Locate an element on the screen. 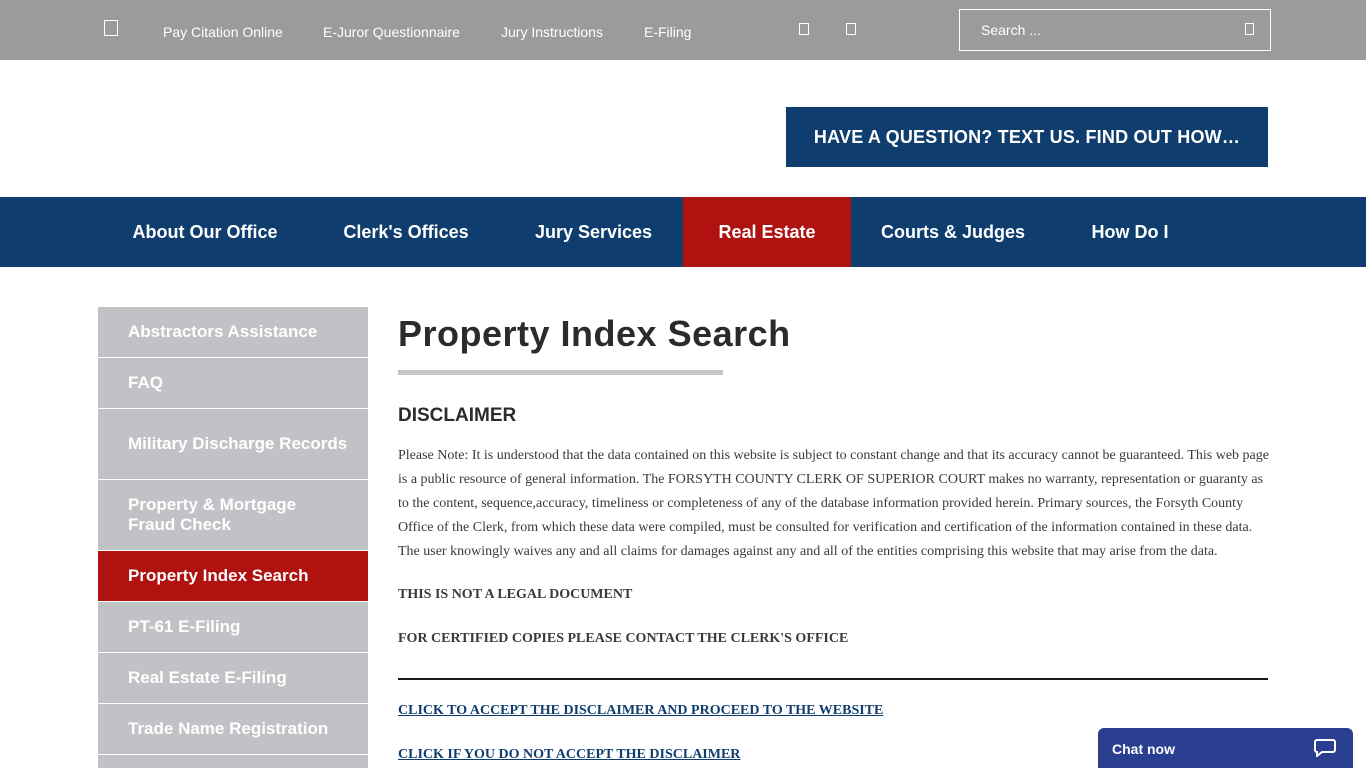  facebook-icon is located at coordinates (804, 29).